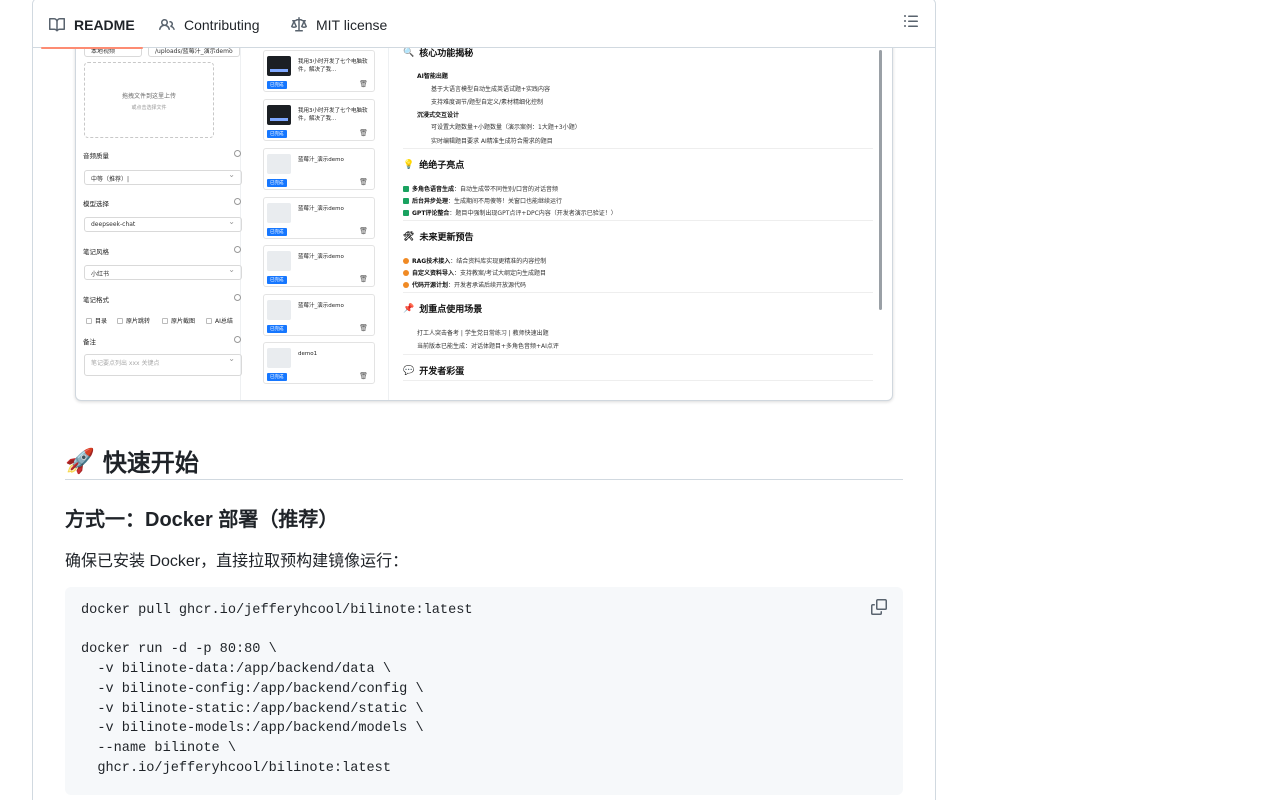  Describe the element at coordinates (438, 237) in the screenshot. I see `section-heading: 🛠 未来更新预告` at that location.